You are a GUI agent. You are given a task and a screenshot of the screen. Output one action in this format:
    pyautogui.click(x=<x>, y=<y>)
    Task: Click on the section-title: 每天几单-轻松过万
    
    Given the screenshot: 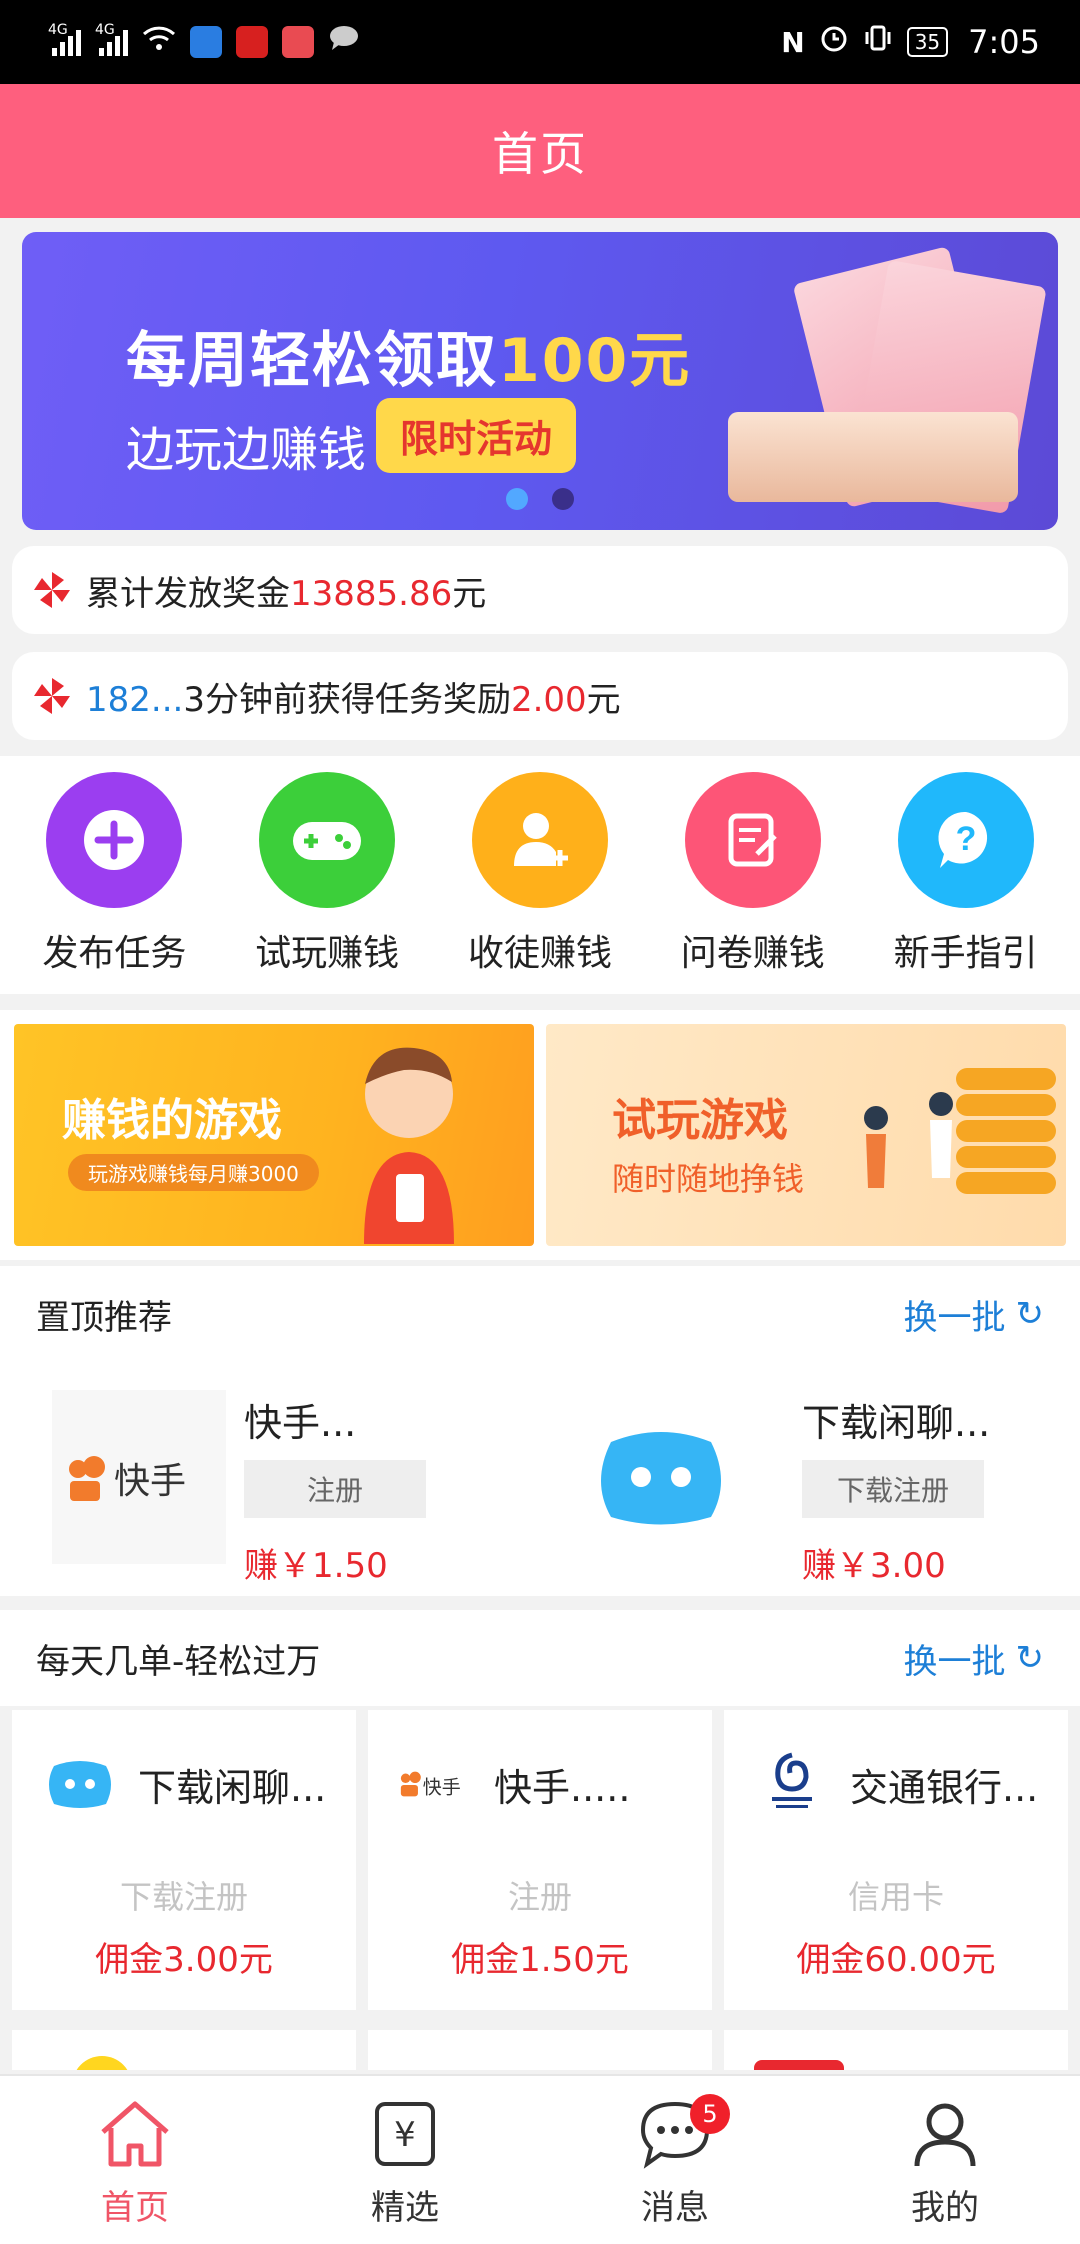 What is the action you would take?
    pyautogui.click(x=178, y=1661)
    